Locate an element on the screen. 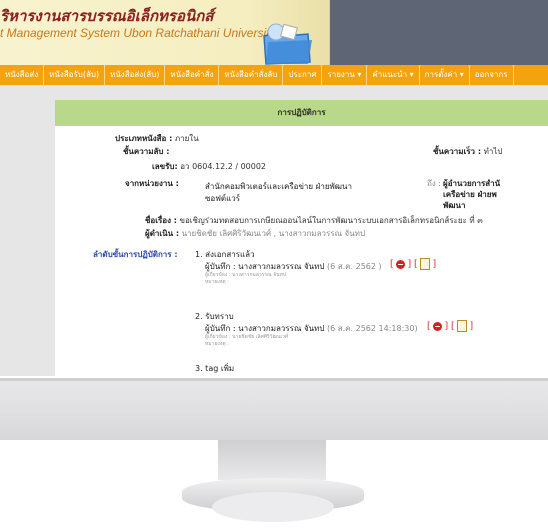 The image size is (548, 531). steps-label-text: ลำดับขั้นการปฏิบัติการ : is located at coordinates (135, 254).